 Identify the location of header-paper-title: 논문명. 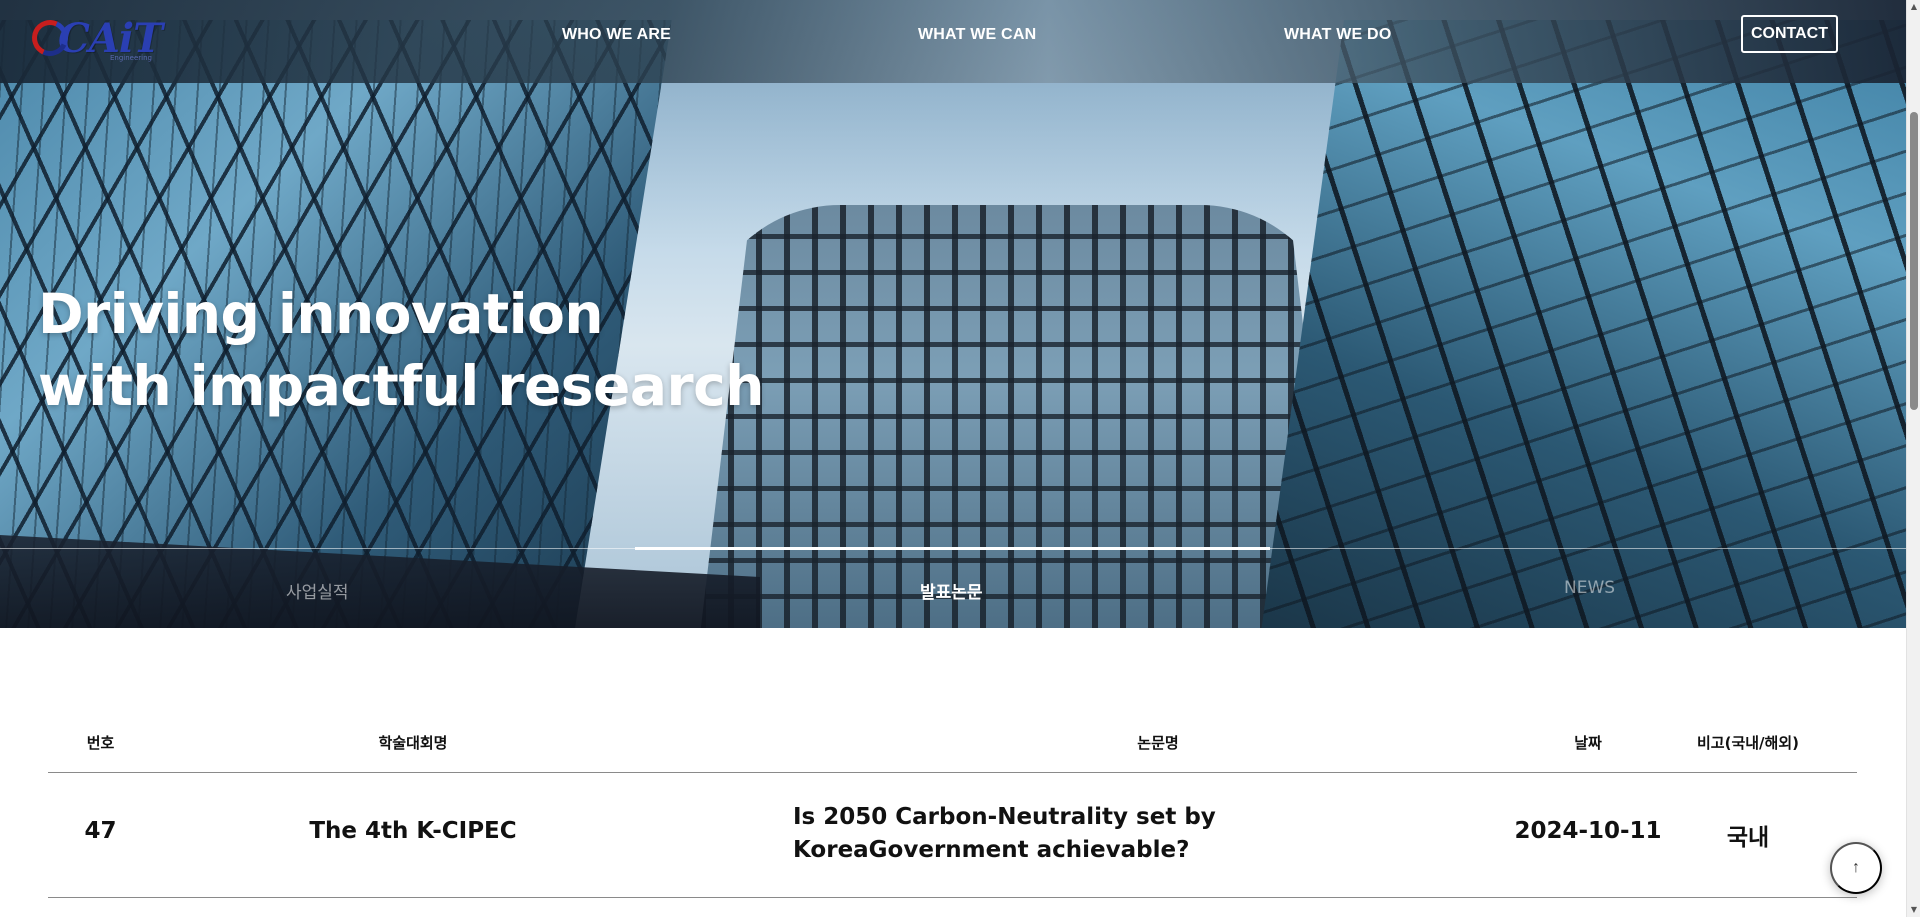
(1158, 743).